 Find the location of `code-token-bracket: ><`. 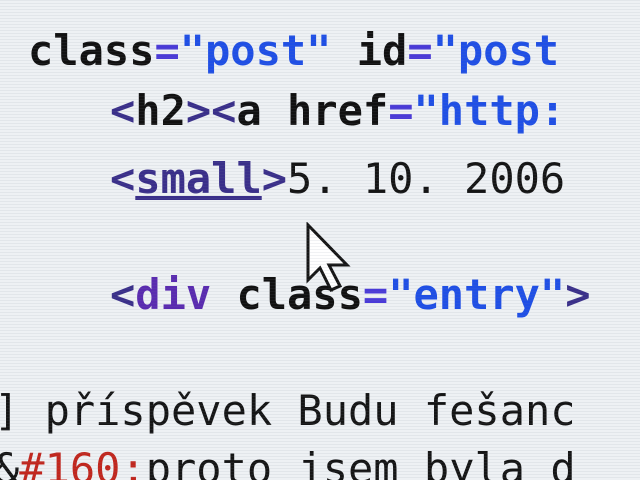

code-token-bracket: >< is located at coordinates (211, 110).